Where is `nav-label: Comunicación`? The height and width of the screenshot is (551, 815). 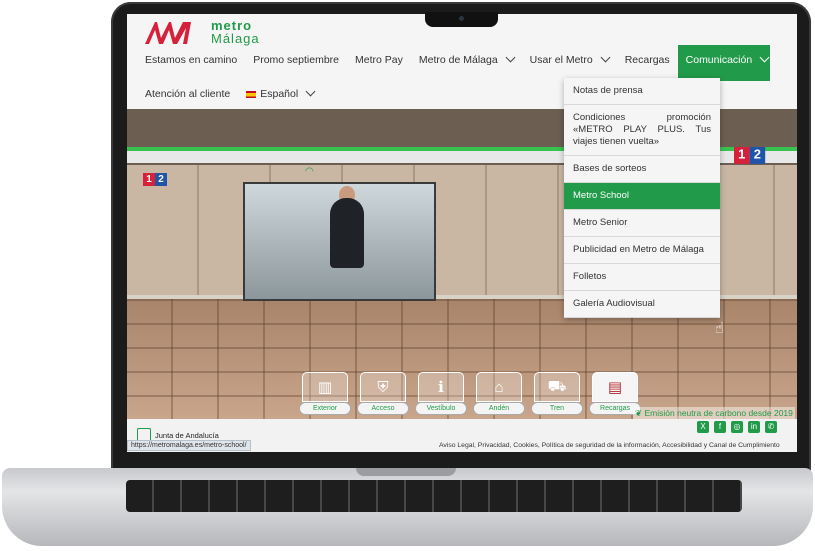 nav-label: Comunicación is located at coordinates (719, 60).